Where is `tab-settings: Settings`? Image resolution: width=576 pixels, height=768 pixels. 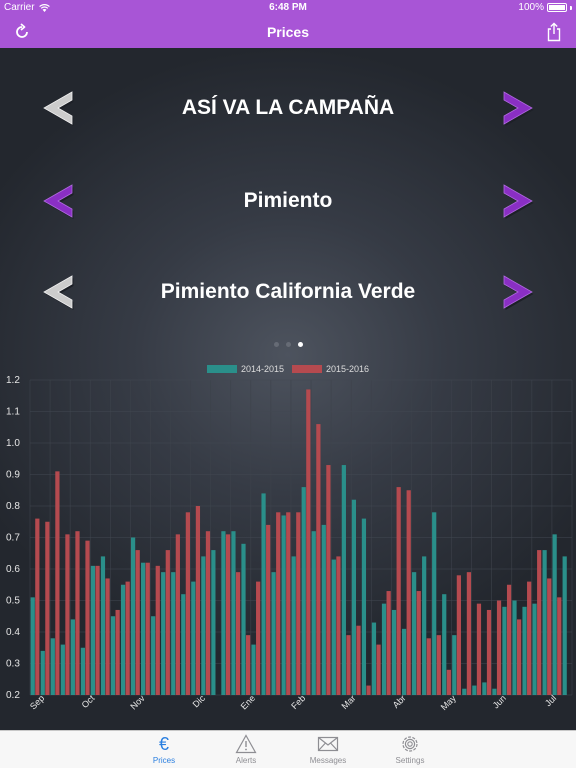
tab-settings: Settings is located at coordinates (410, 749).